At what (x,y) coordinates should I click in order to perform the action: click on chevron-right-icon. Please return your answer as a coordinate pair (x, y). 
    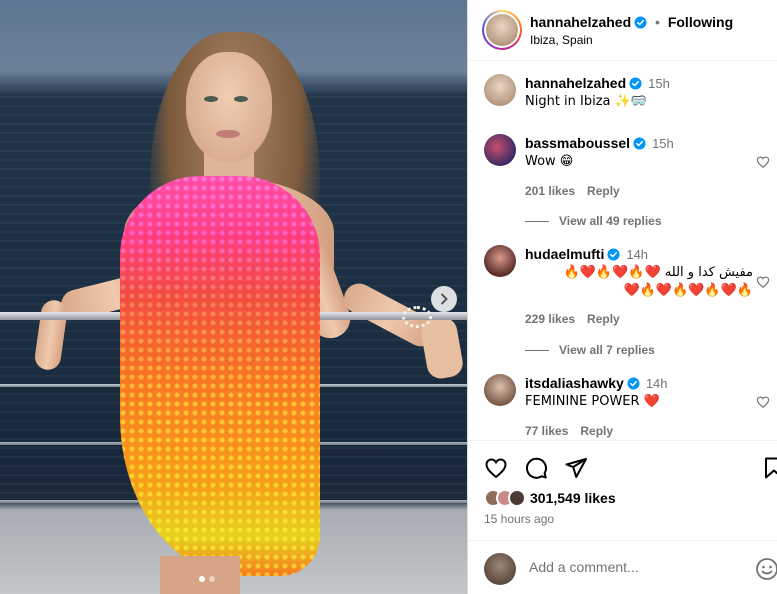
    Looking at the image, I should click on (444, 299).